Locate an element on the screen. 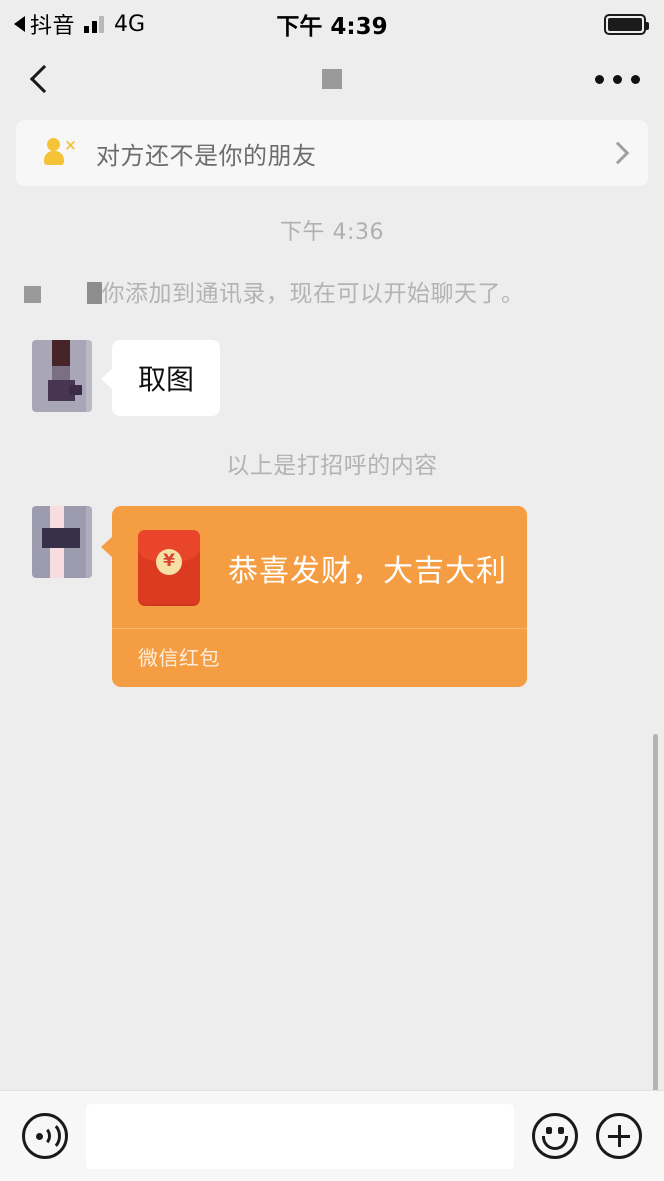  redacted-title-block is located at coordinates (332, 79).